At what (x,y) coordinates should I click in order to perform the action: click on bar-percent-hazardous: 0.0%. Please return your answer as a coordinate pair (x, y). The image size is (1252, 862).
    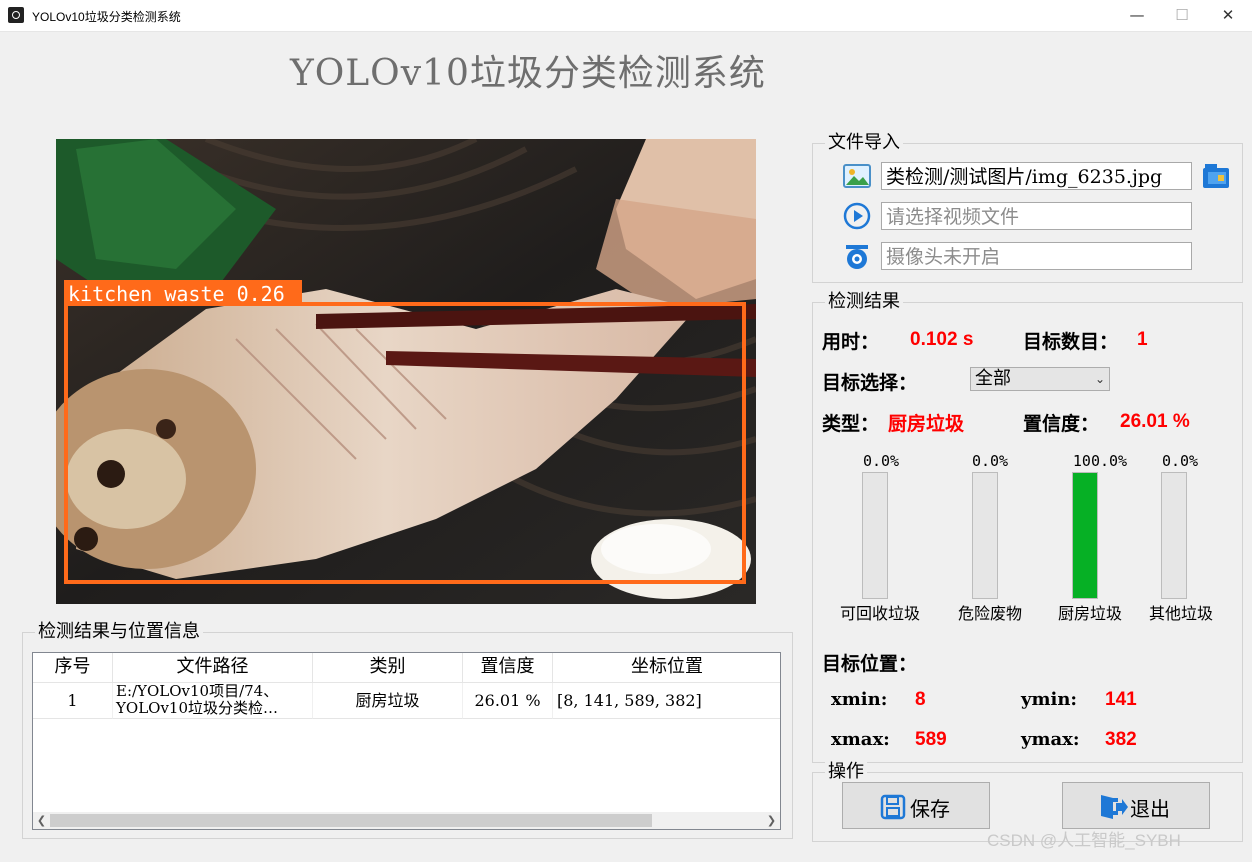
    Looking at the image, I should click on (990, 461).